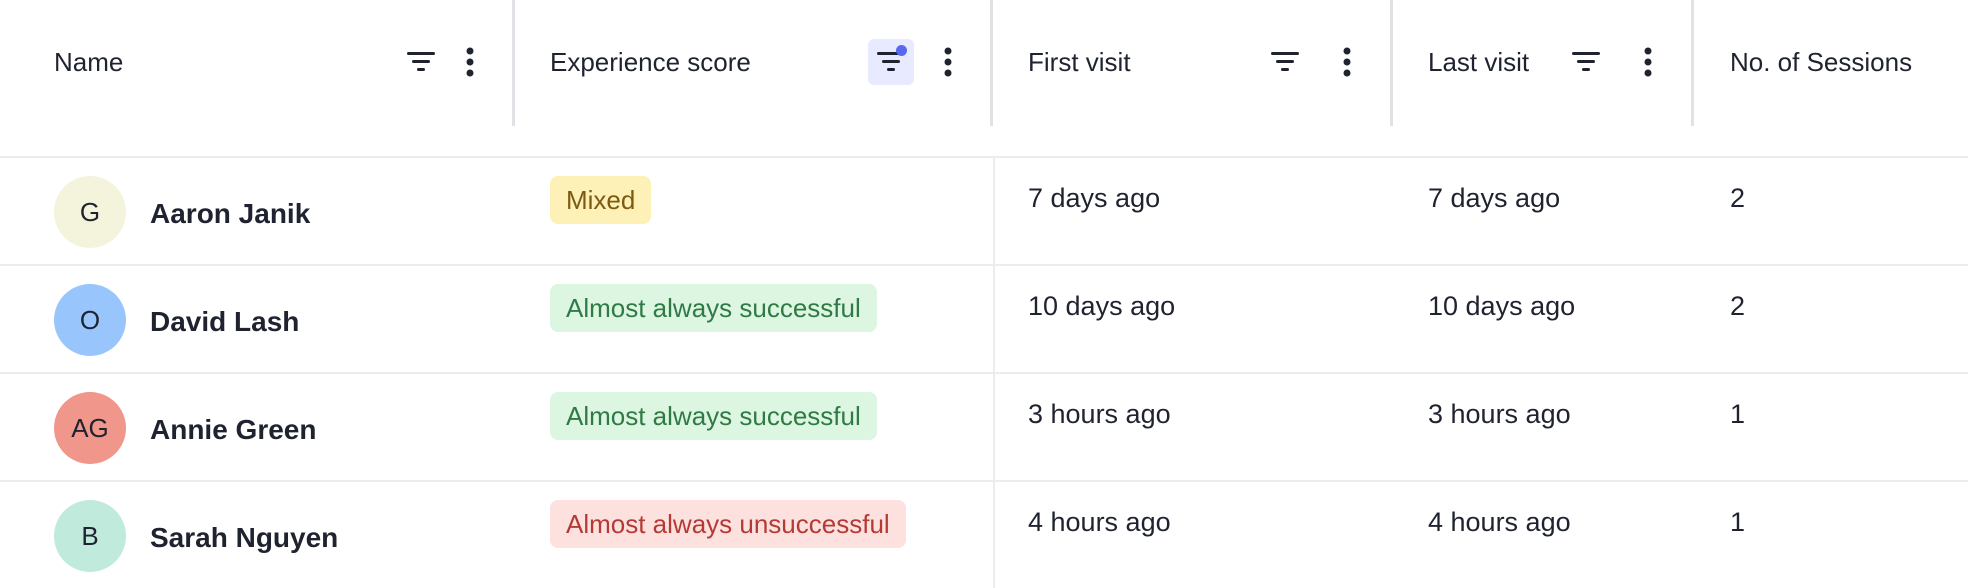 The image size is (1968, 588). What do you see at coordinates (89, 62) in the screenshot?
I see `column-header-label: Name` at bounding box center [89, 62].